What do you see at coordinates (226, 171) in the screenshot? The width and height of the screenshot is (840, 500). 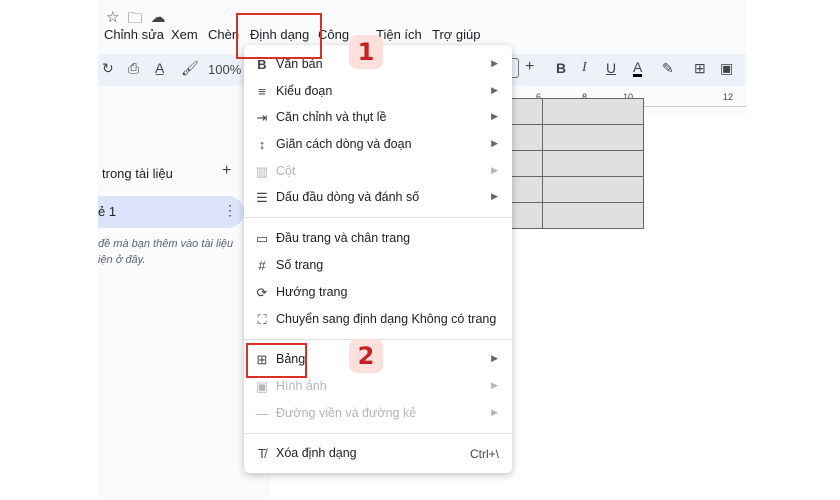 I see `add-tab-icon: +` at bounding box center [226, 171].